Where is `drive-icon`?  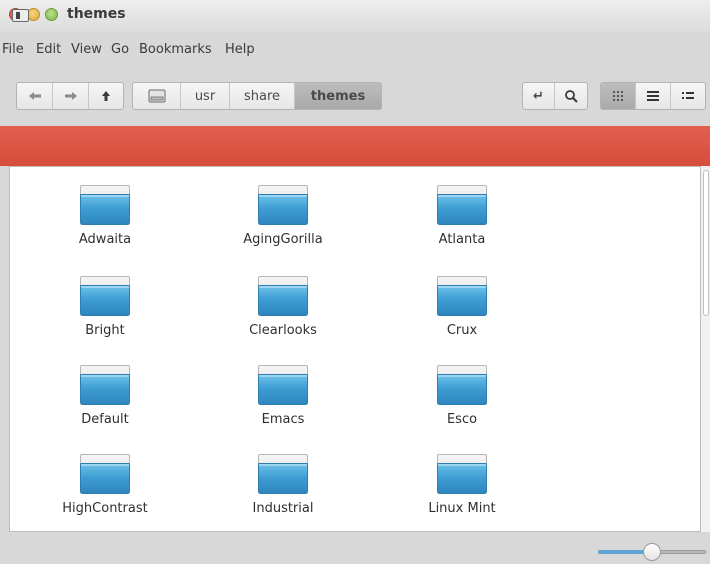
drive-icon is located at coordinates (156, 96).